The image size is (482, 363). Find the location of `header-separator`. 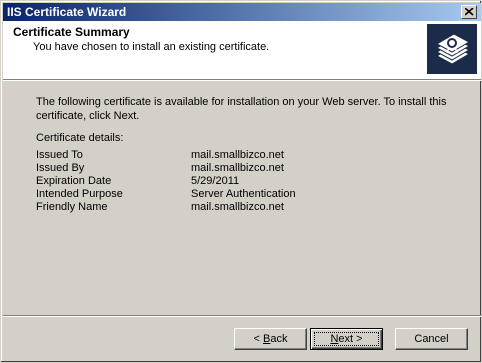

header-separator is located at coordinates (242, 80).